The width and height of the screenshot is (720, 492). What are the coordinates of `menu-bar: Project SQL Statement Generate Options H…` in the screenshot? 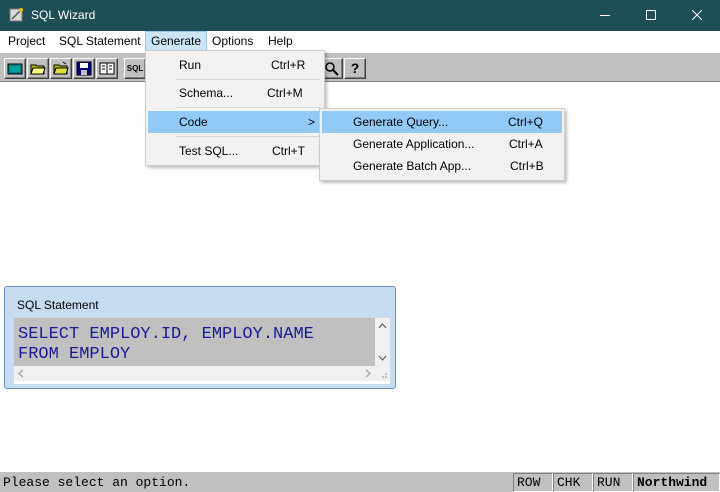 It's located at (360, 41).